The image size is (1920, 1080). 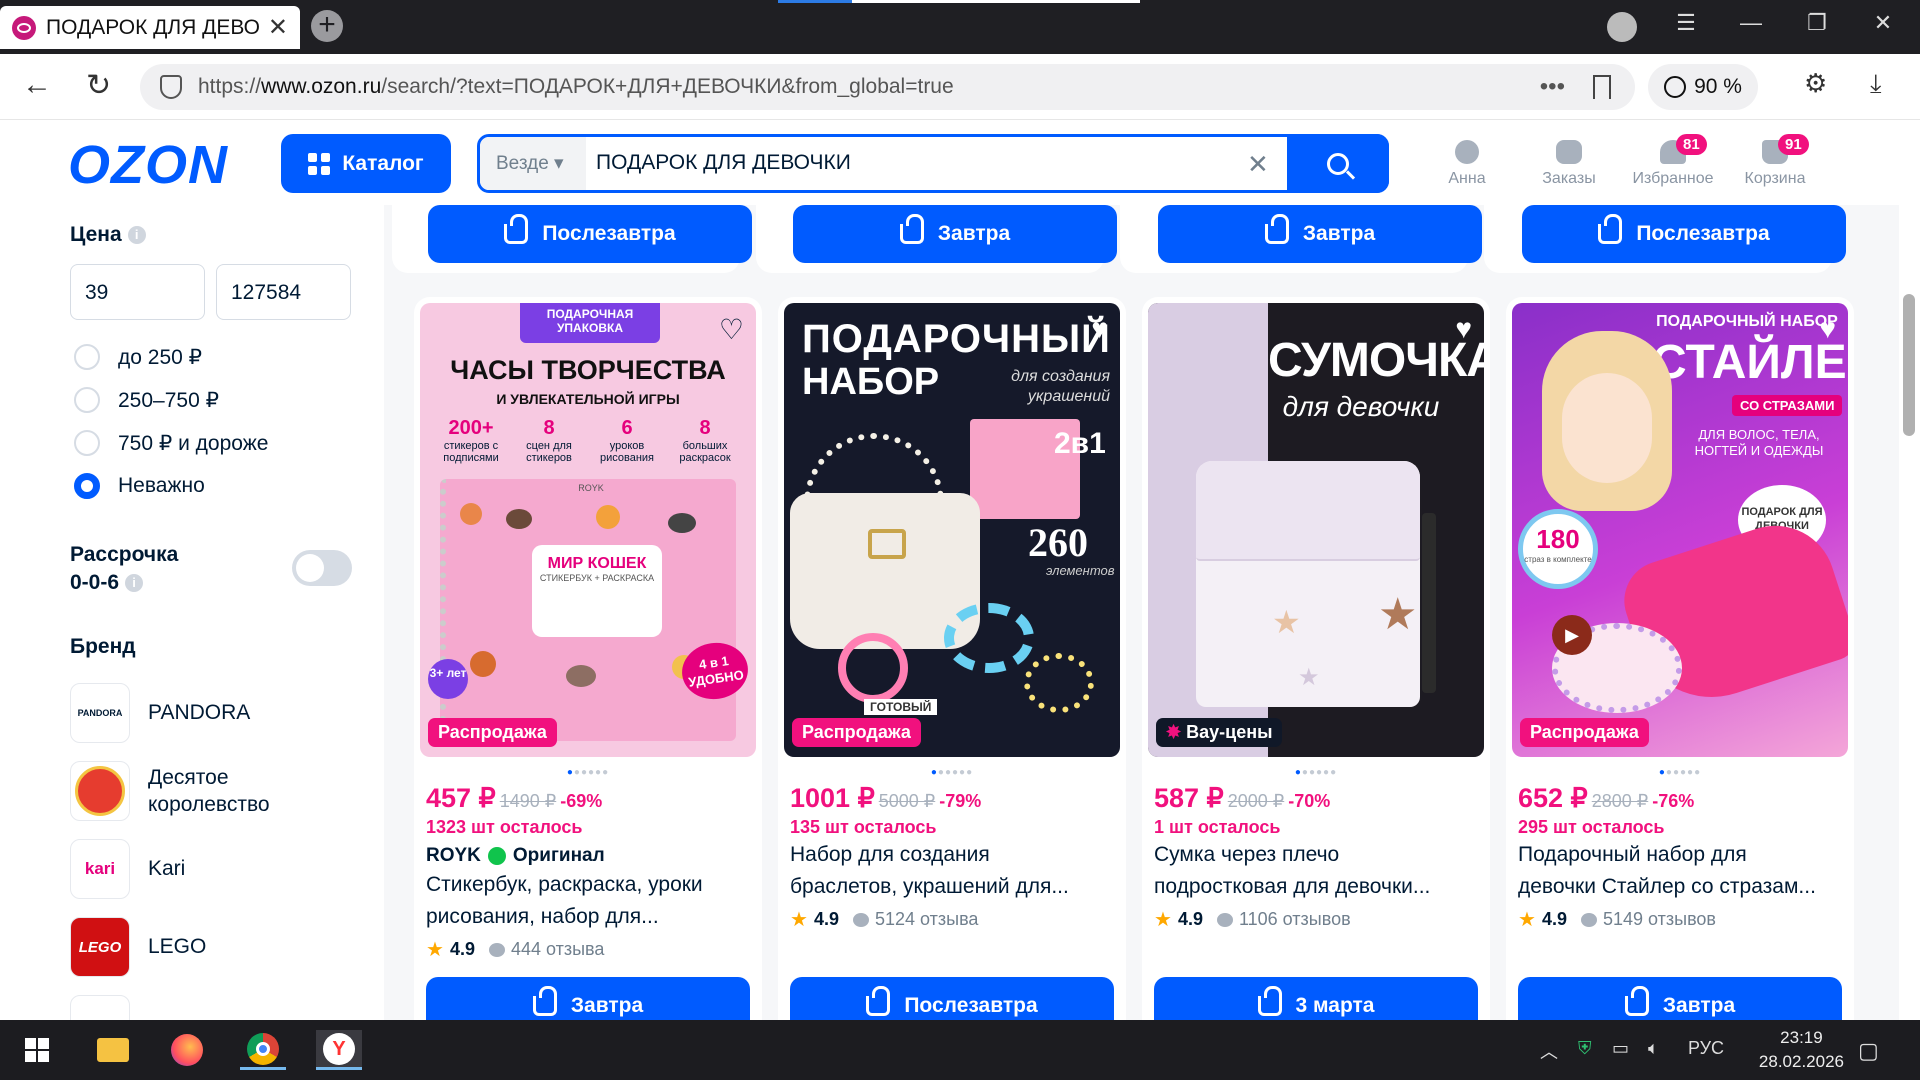 What do you see at coordinates (1868, 1051) in the screenshot?
I see `notifications-icon: ▢` at bounding box center [1868, 1051].